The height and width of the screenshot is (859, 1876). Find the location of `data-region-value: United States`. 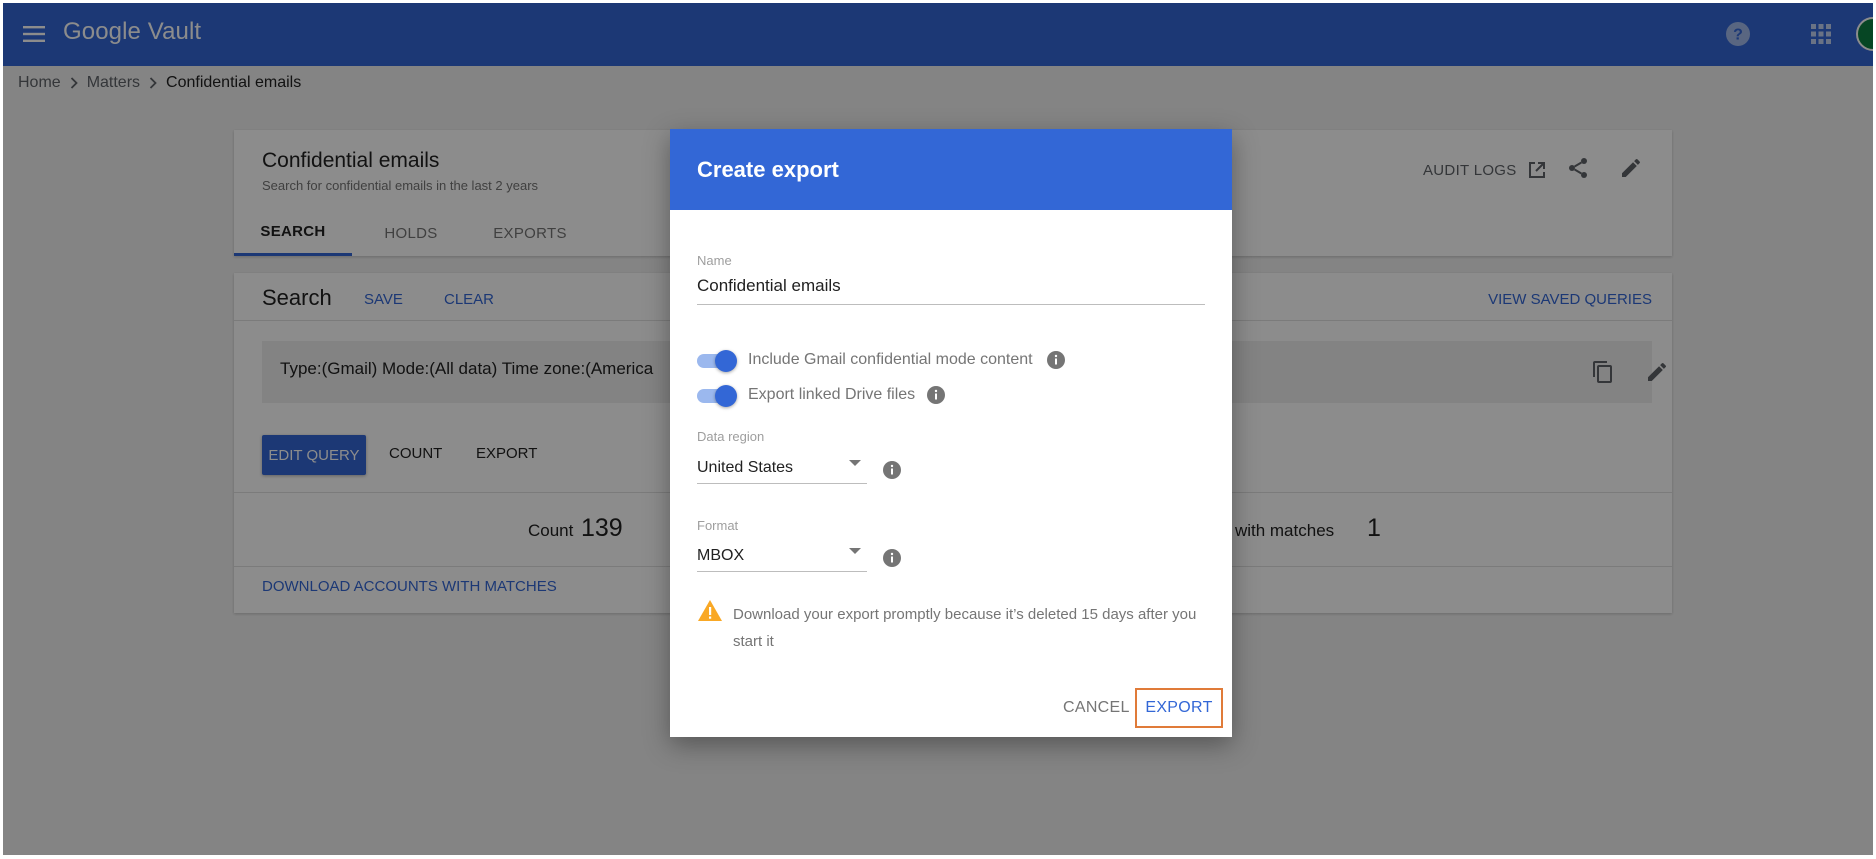

data-region-value: United States is located at coordinates (745, 467).